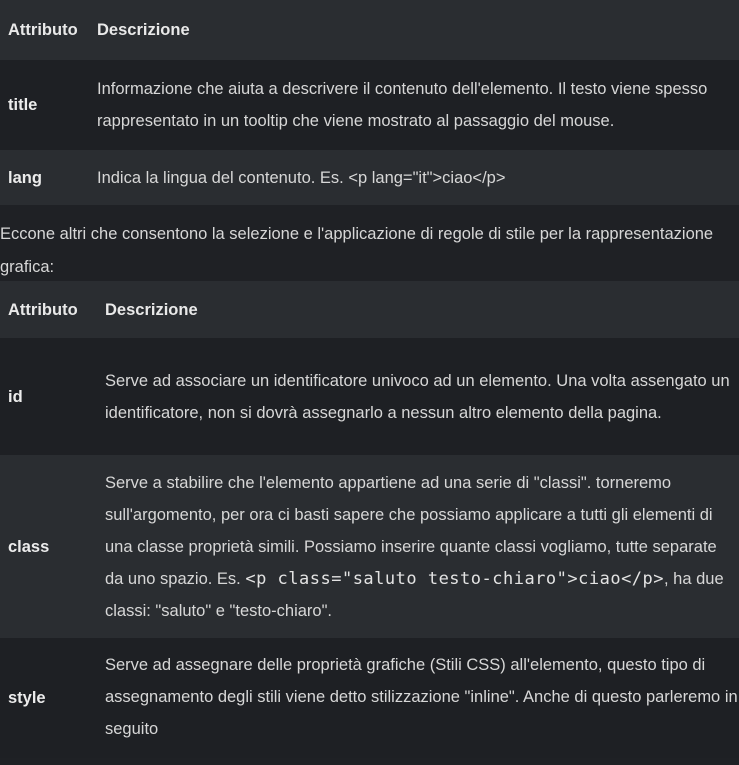 This screenshot has height=765, width=739. I want to click on code-example: <p class="saluto testo-chiaro">ciao</p>, so click(455, 578).